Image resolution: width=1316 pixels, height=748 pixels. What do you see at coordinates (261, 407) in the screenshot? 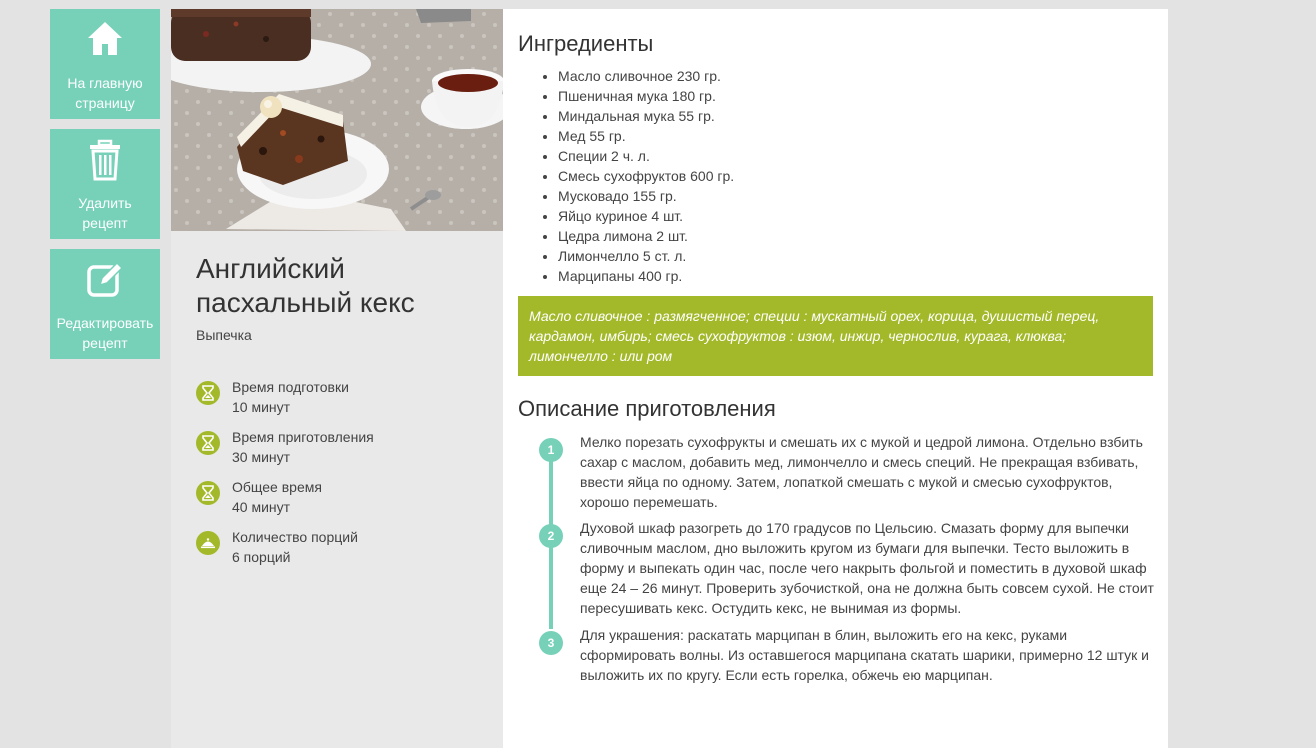
I see `info-value: 10 минут` at bounding box center [261, 407].